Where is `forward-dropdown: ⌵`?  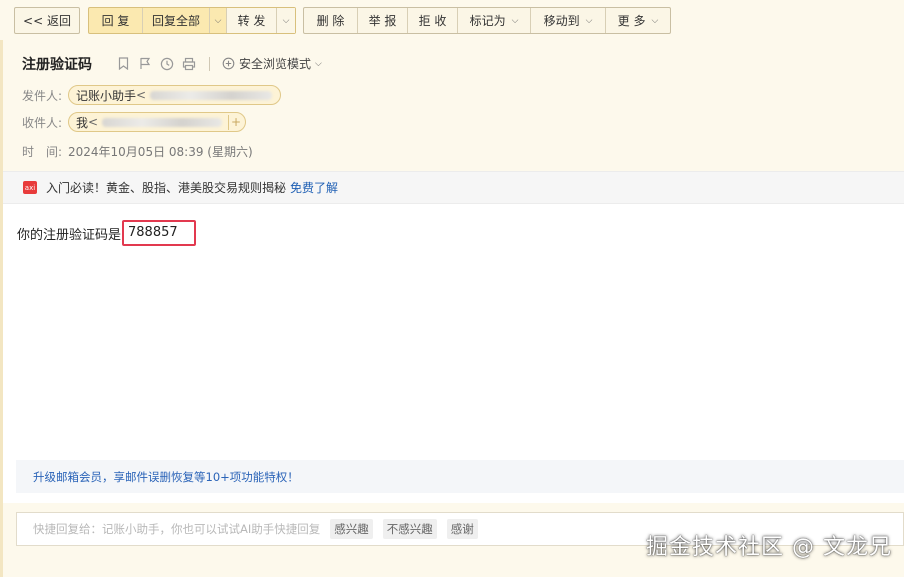 forward-dropdown: ⌵ is located at coordinates (286, 20).